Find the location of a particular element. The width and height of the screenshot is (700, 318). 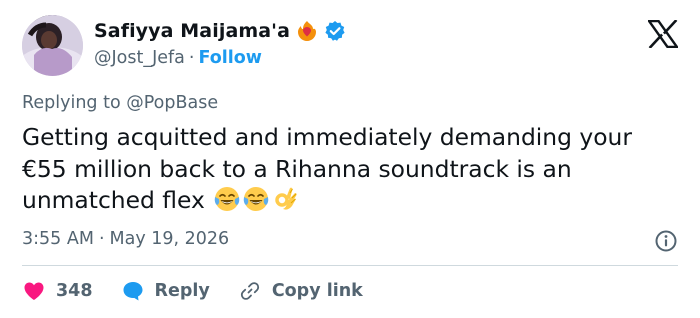

name-row: Safiyya Maijama'a is located at coordinates (220, 31).